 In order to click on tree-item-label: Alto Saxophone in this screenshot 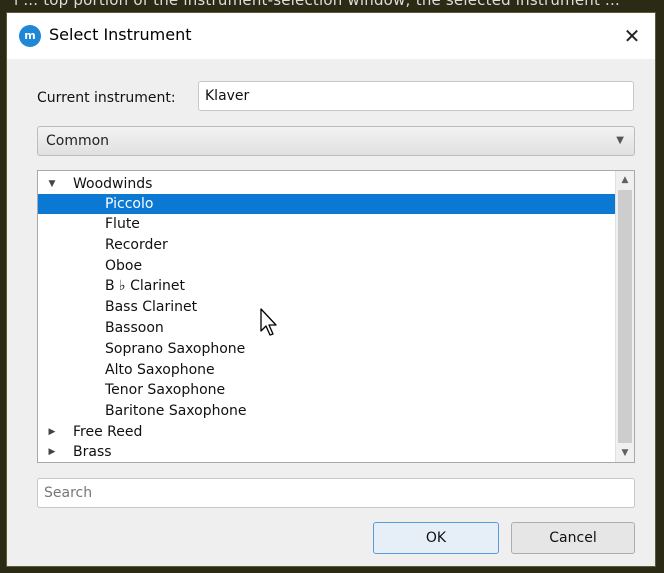, I will do `click(160, 370)`.